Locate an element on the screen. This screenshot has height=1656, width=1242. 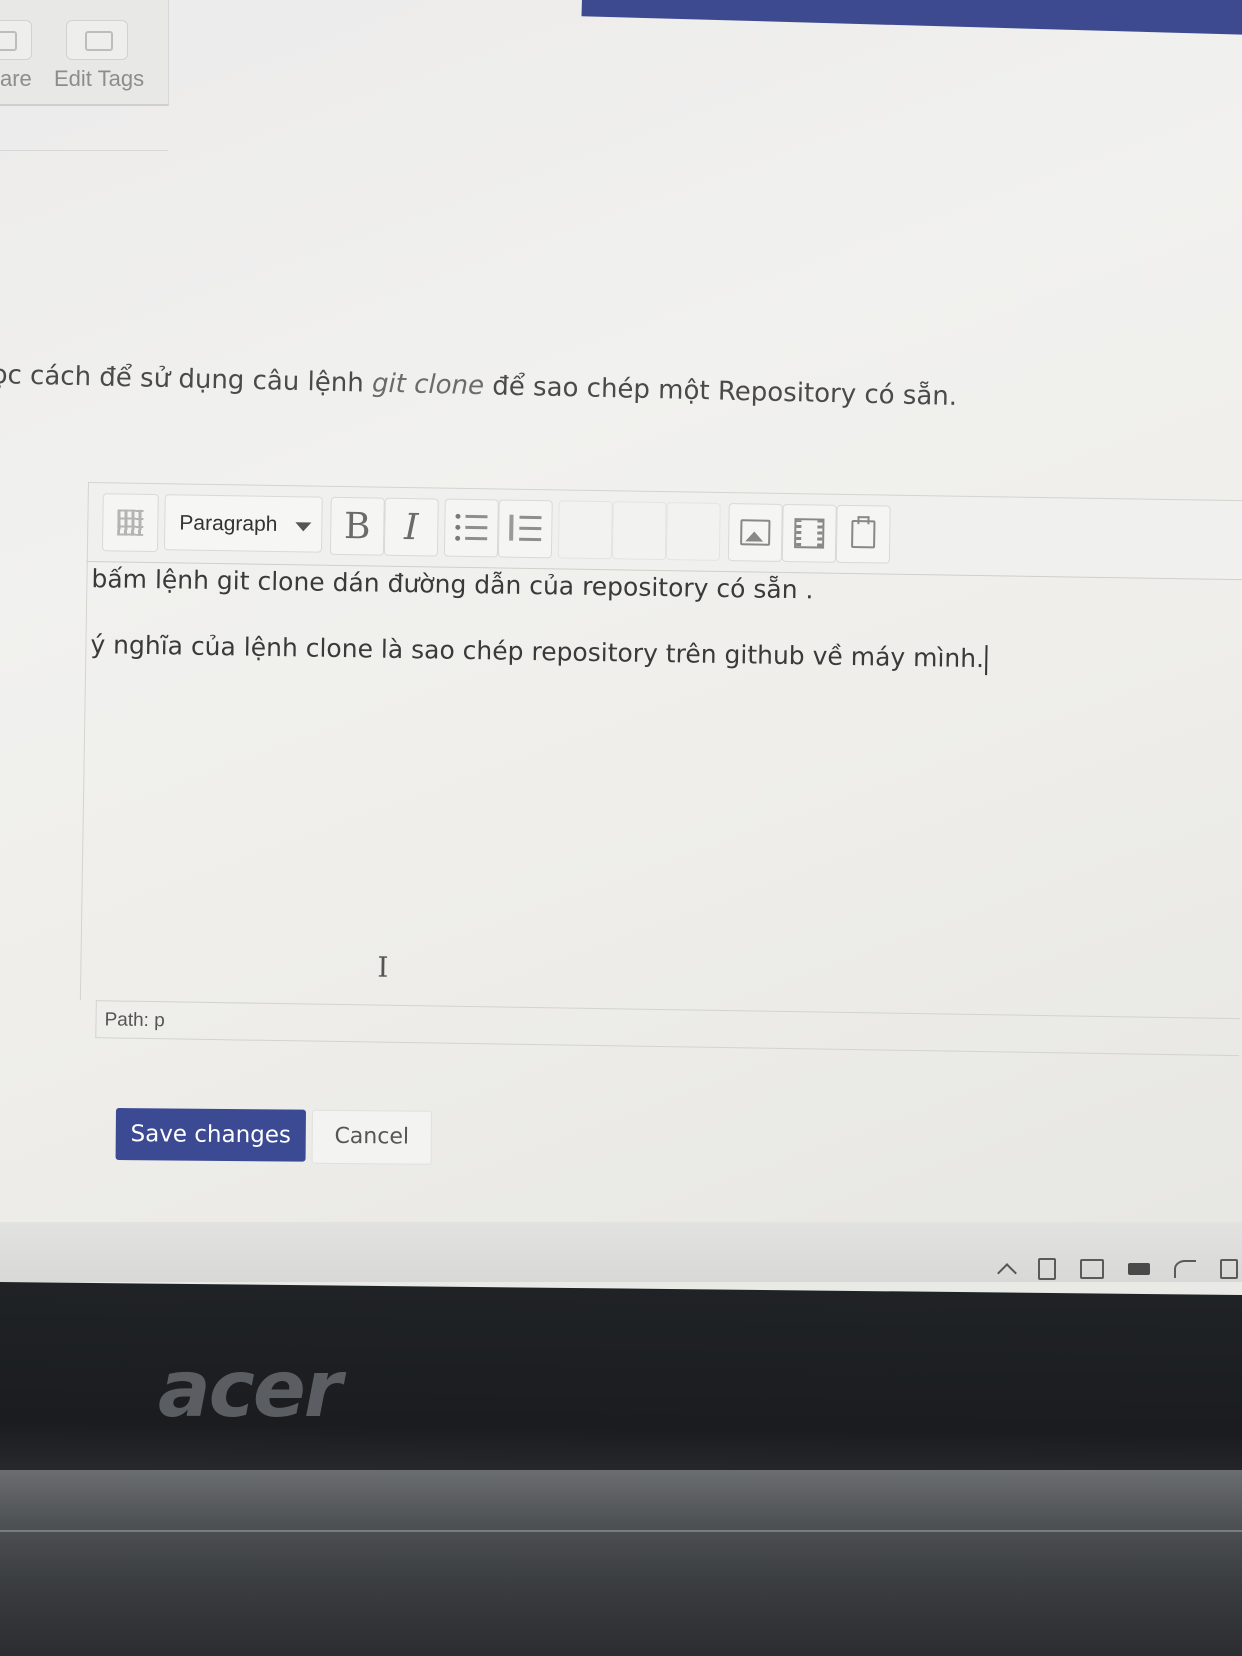
chevron-up-icon is located at coordinates (1007, 1272).